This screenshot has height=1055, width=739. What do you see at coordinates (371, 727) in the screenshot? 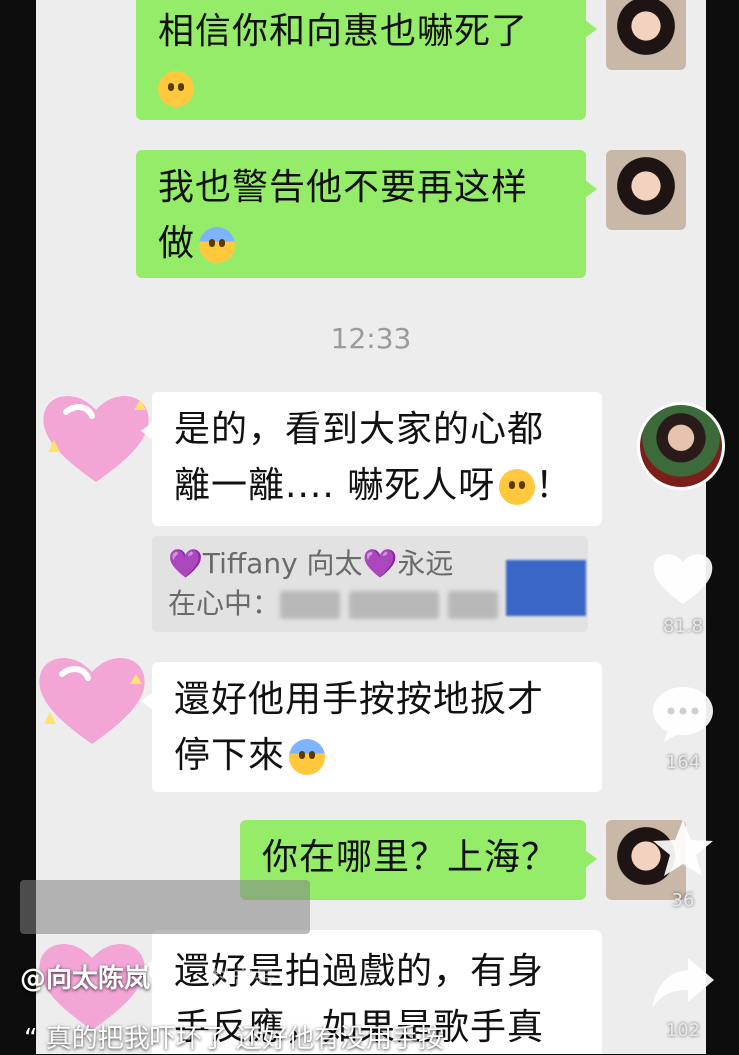
I see `message-bubble-incoming: 還好他用手按按地扳才 停下來` at bounding box center [371, 727].